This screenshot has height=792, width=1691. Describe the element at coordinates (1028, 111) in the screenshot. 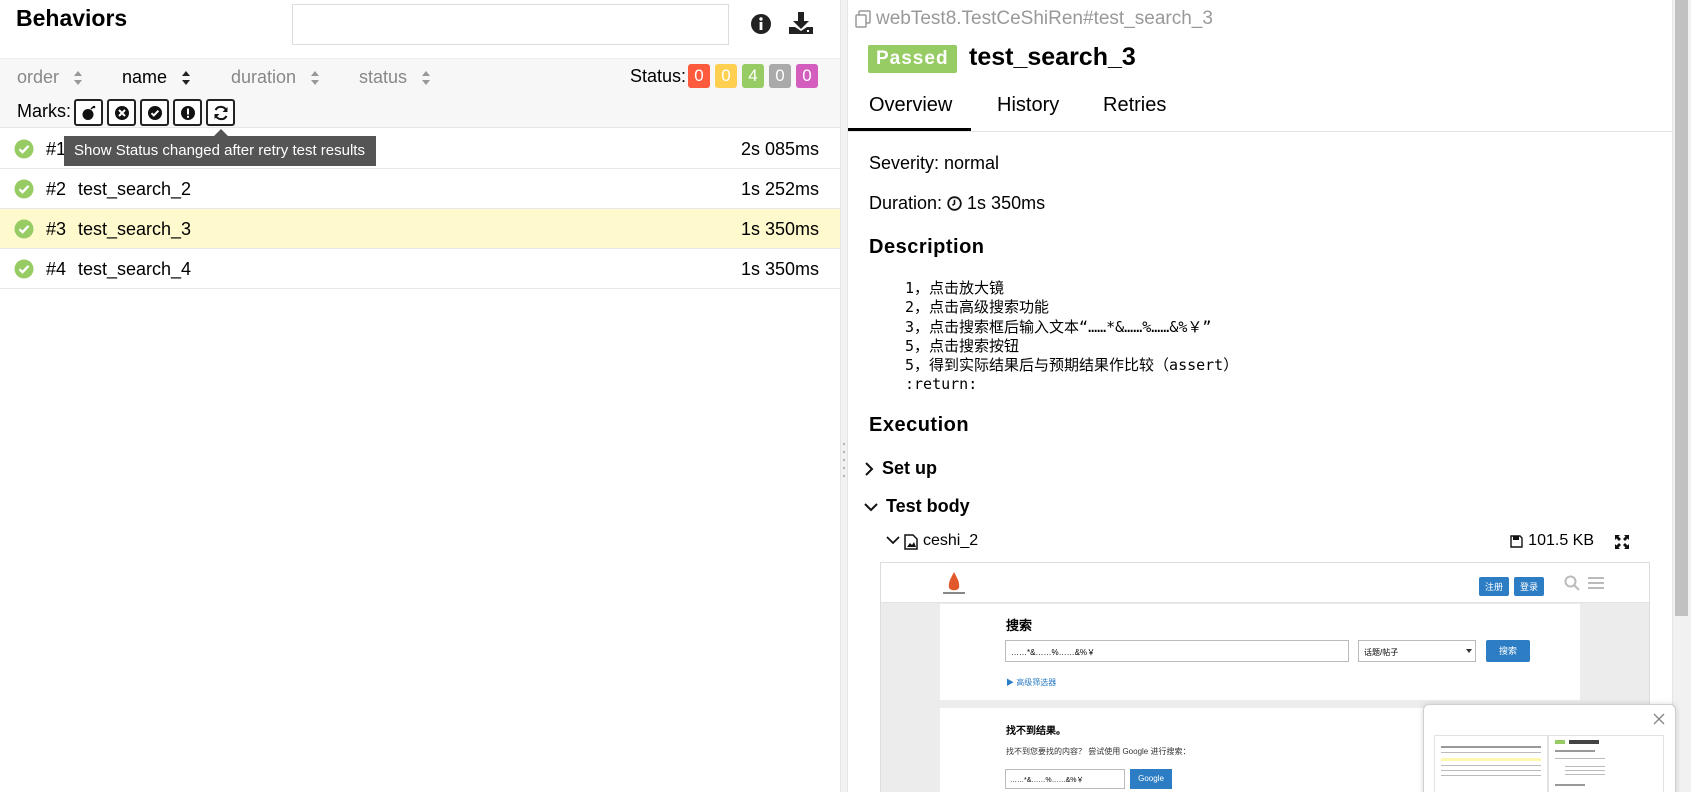

I see `tab-history: History` at that location.